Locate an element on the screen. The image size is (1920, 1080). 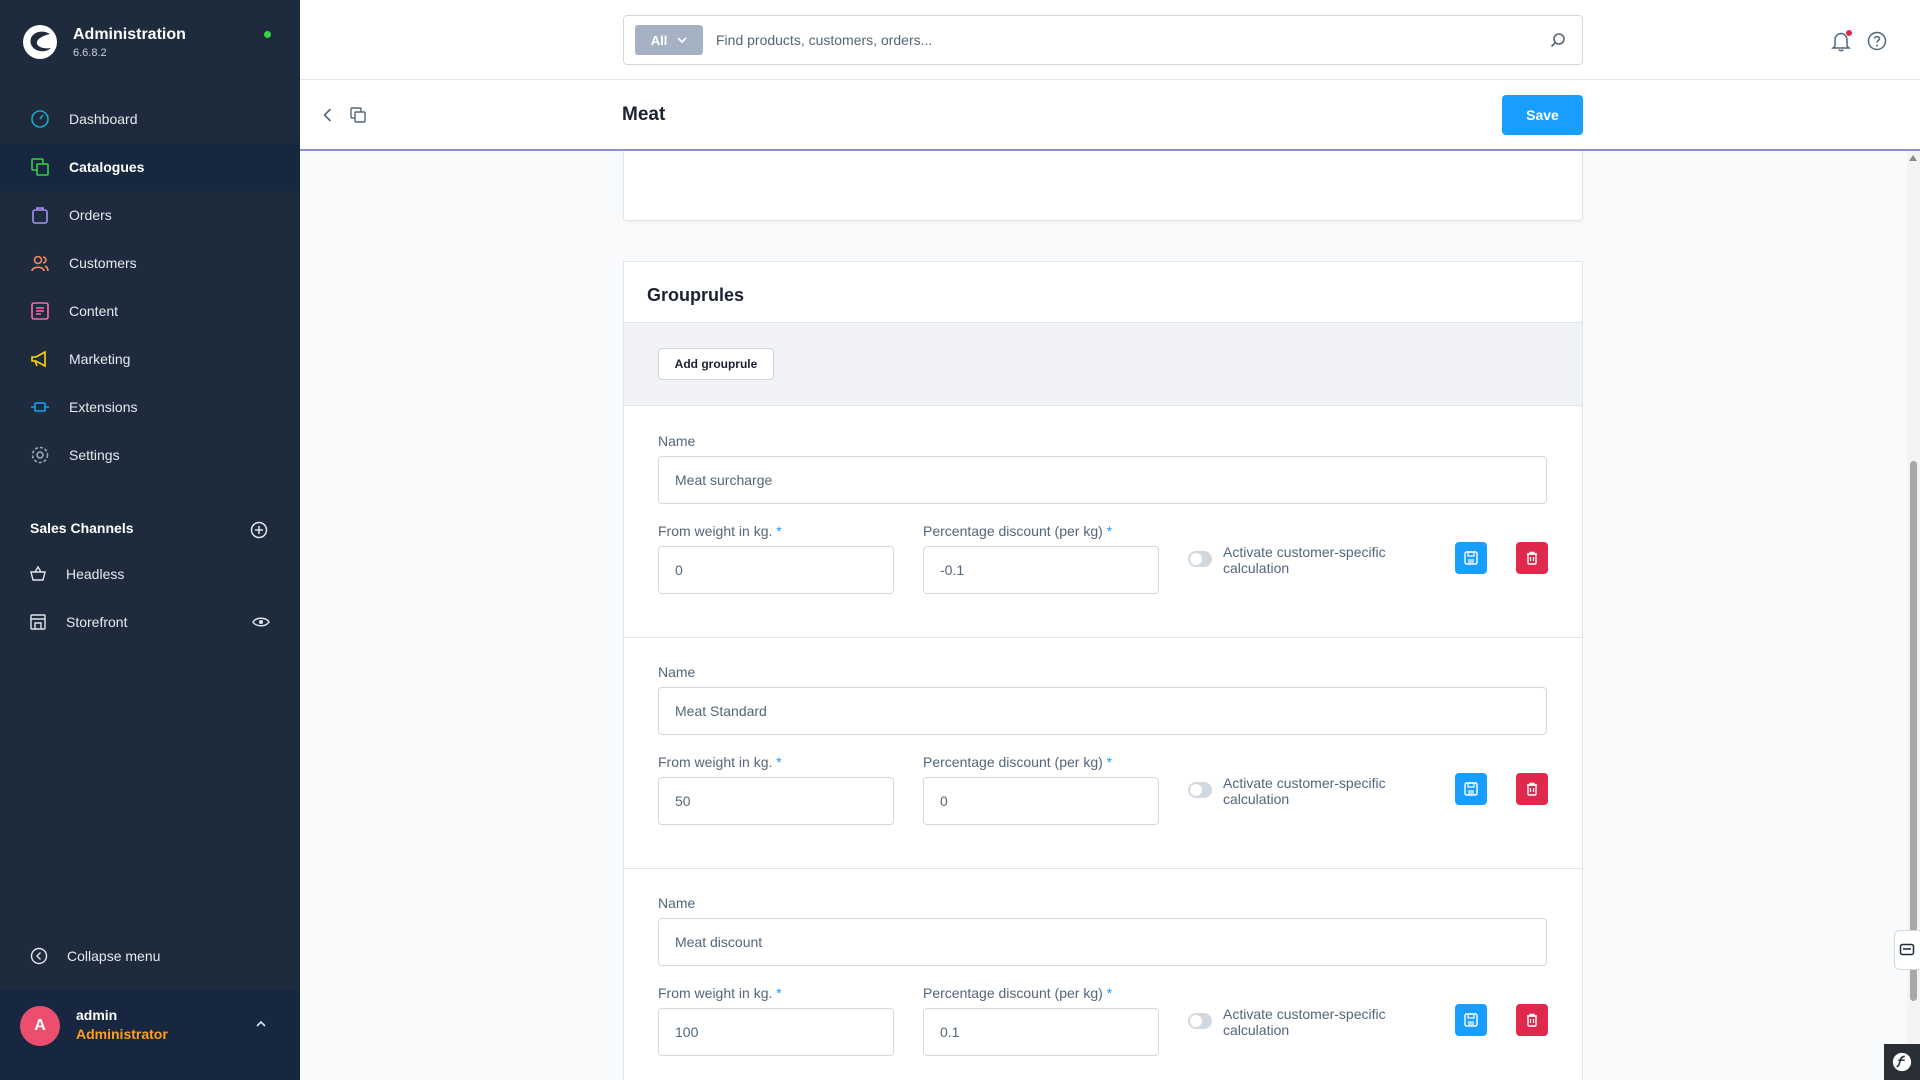
search-icon is located at coordinates (1558, 40).